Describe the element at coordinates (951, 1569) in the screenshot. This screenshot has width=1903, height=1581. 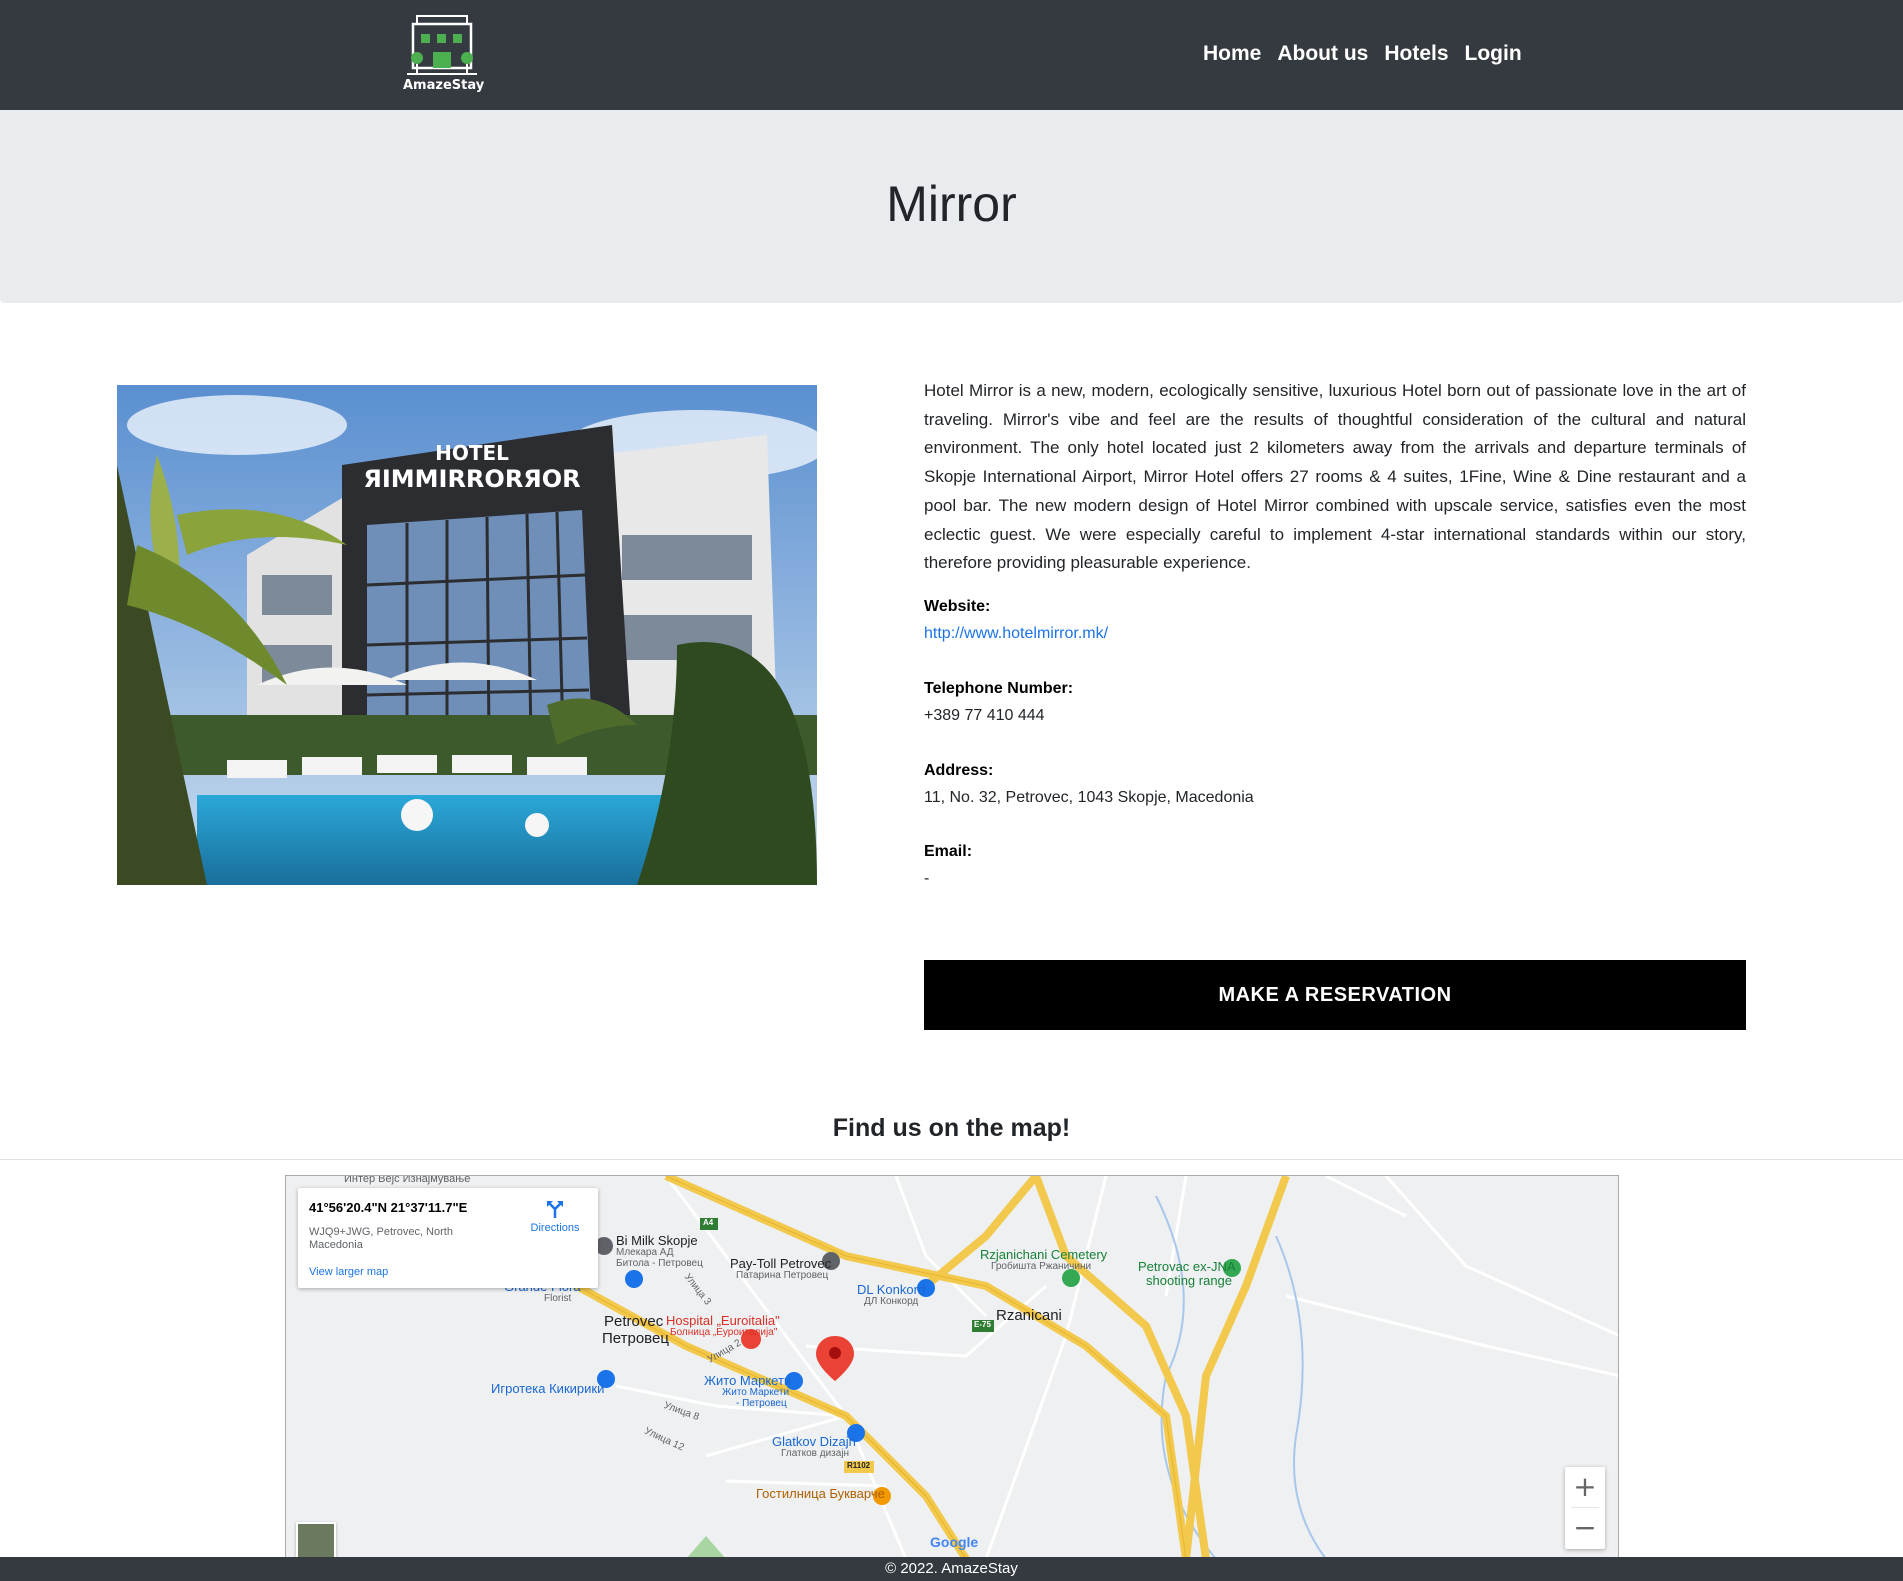
I see `footer: © 2022. AmazeStay` at that location.